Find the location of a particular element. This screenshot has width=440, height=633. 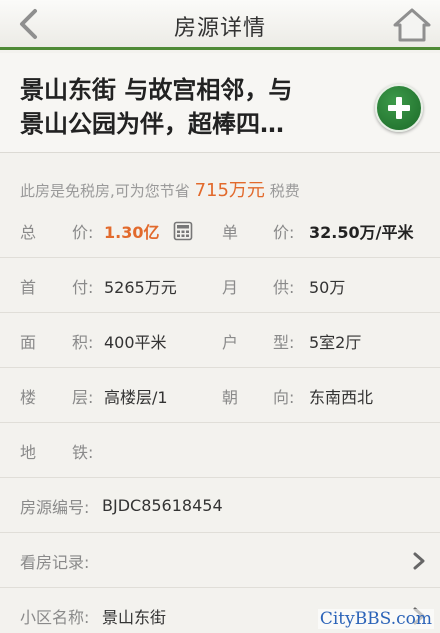

monthly-value: 50万 is located at coordinates (327, 287).